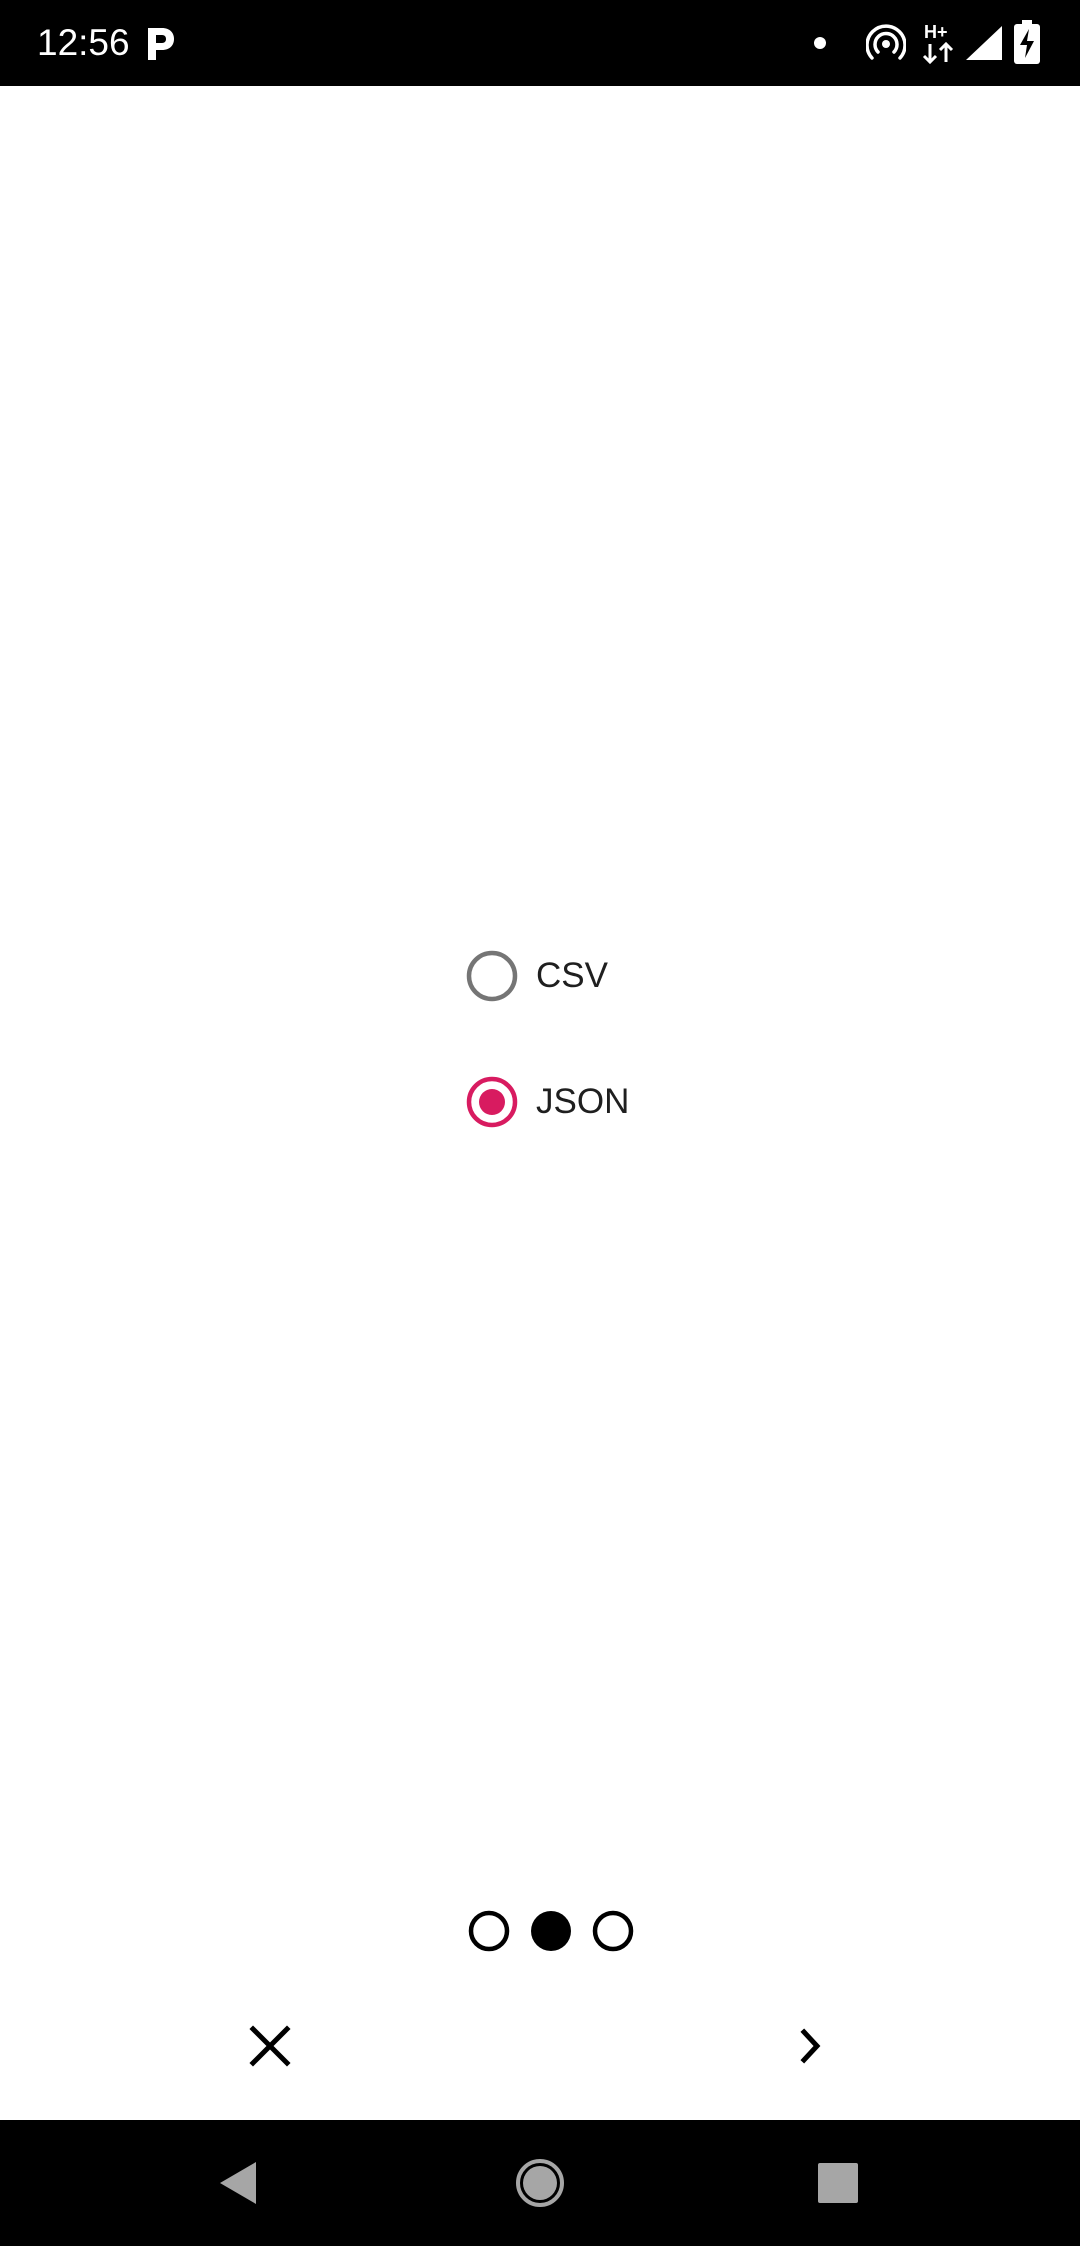  I want to click on chevron-right-icon, so click(810, 2046).